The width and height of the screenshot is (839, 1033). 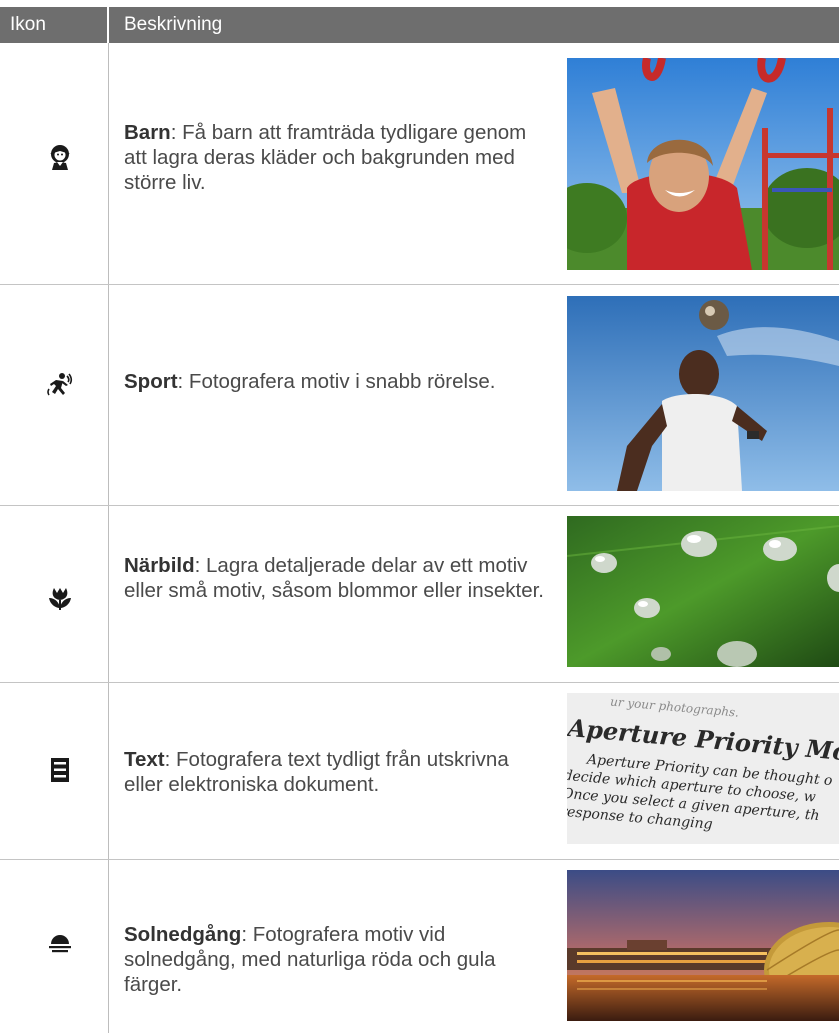 What do you see at coordinates (159, 565) in the screenshot?
I see `title-narbild: Närbild` at bounding box center [159, 565].